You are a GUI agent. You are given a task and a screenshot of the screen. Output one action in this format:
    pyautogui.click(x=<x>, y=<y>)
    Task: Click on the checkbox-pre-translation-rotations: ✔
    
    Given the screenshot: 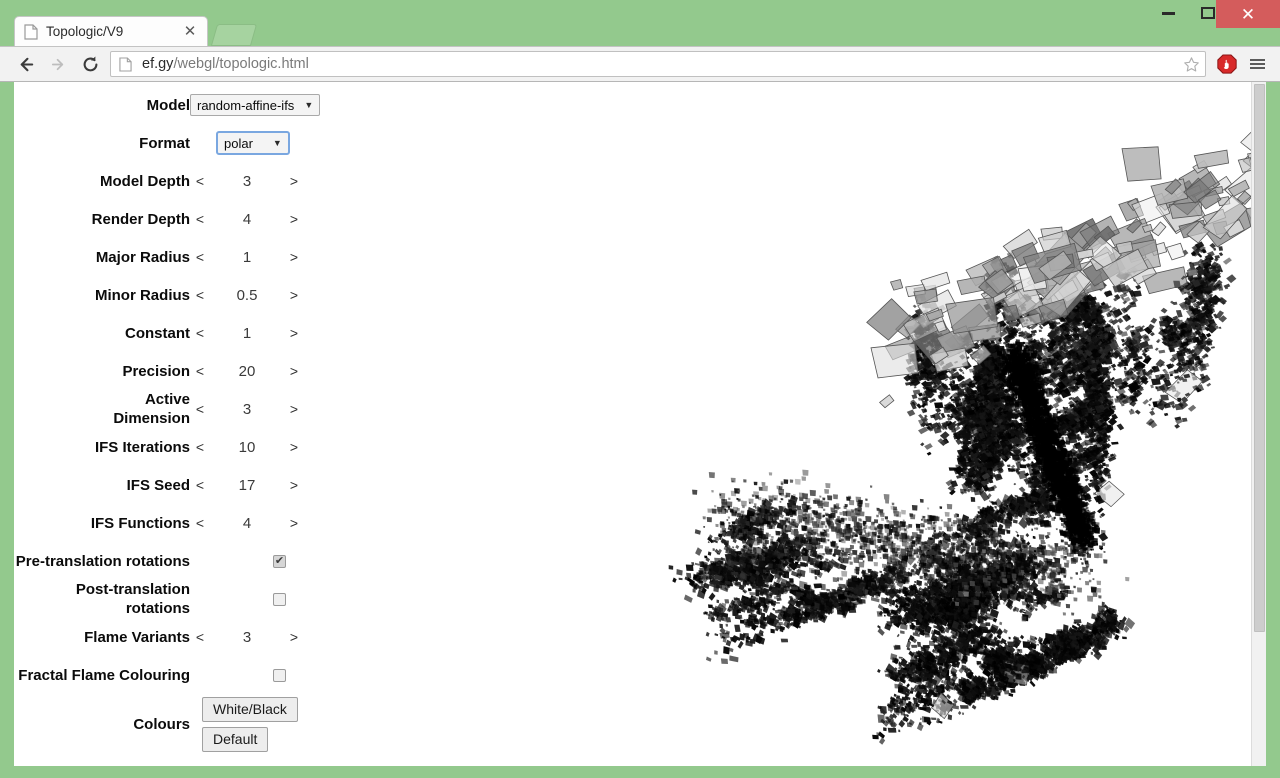 What is the action you would take?
    pyautogui.click(x=279, y=561)
    